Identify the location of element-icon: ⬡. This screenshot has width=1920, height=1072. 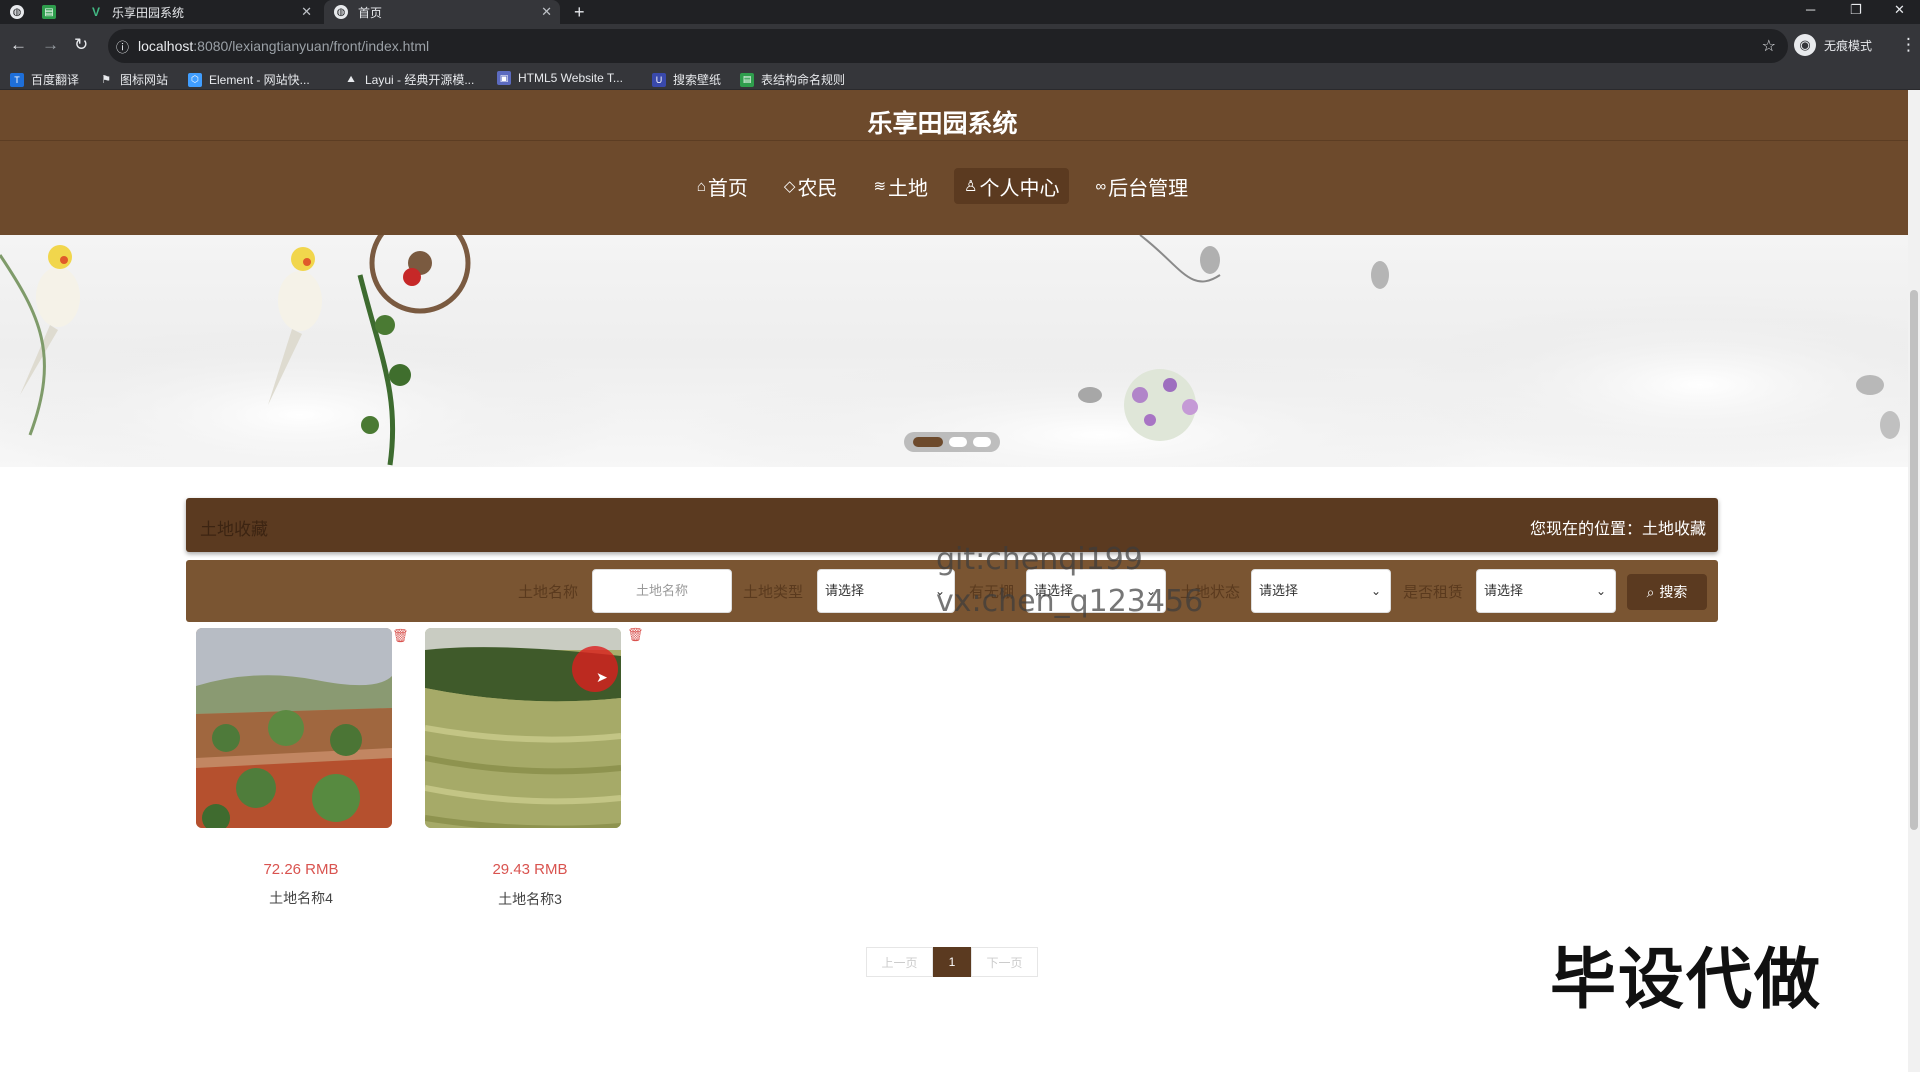
(195, 79).